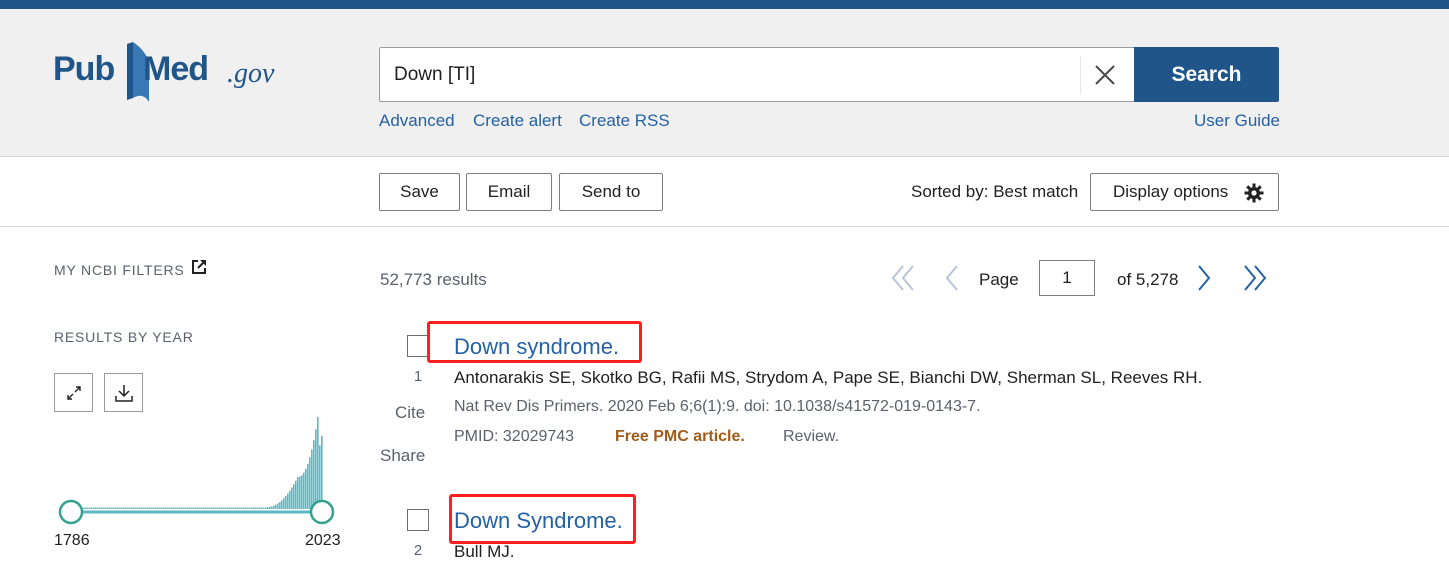  What do you see at coordinates (323, 540) in the screenshot?
I see `year-end-label: 2023` at bounding box center [323, 540].